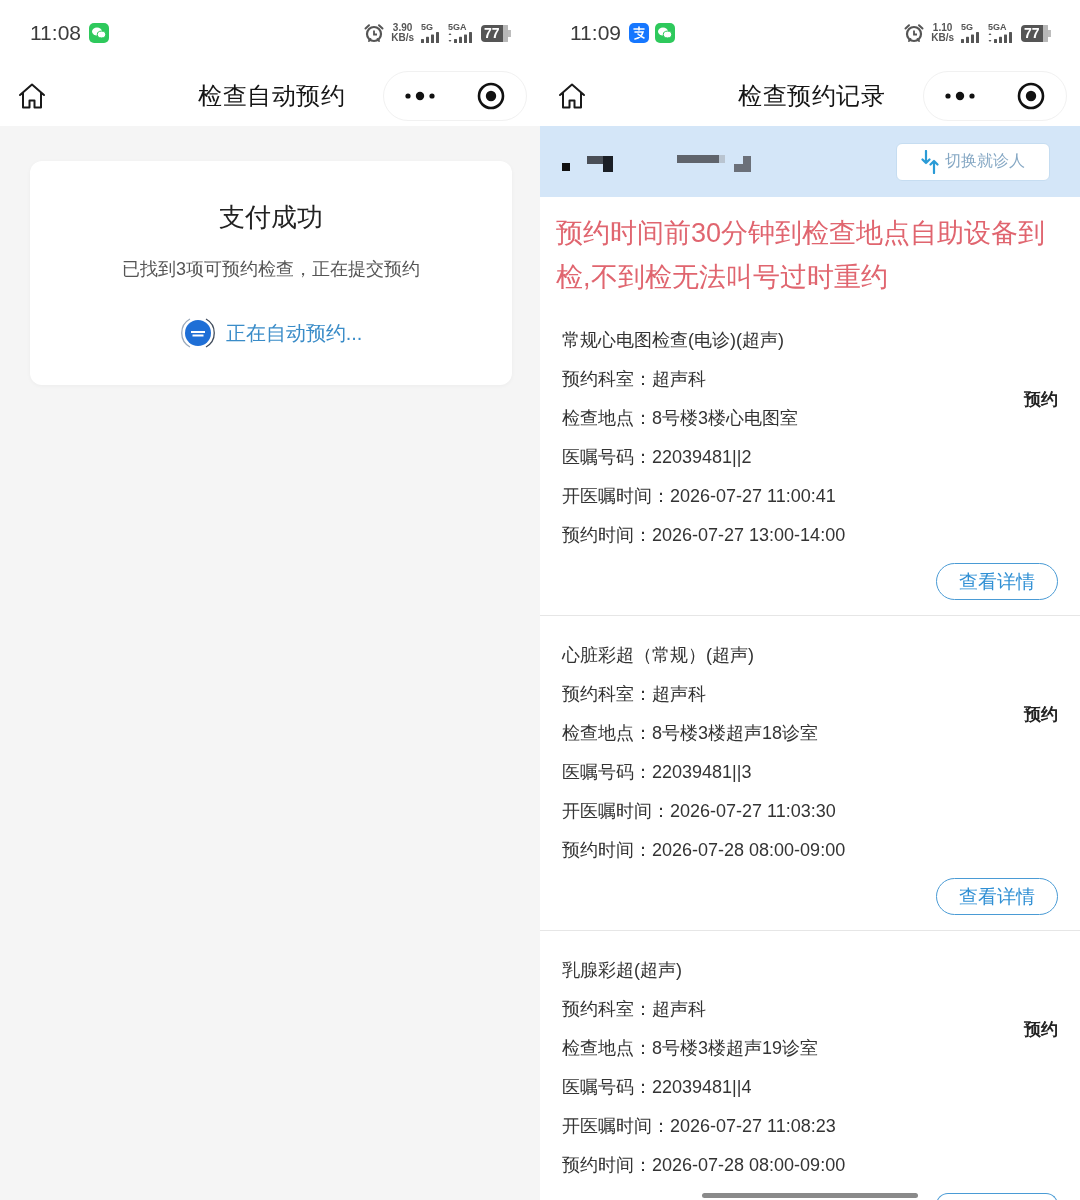 This screenshot has height=1200, width=1080. Describe the element at coordinates (271, 269) in the screenshot. I see `result-message: 已找到3项可预约检查，正在提交预约` at that location.